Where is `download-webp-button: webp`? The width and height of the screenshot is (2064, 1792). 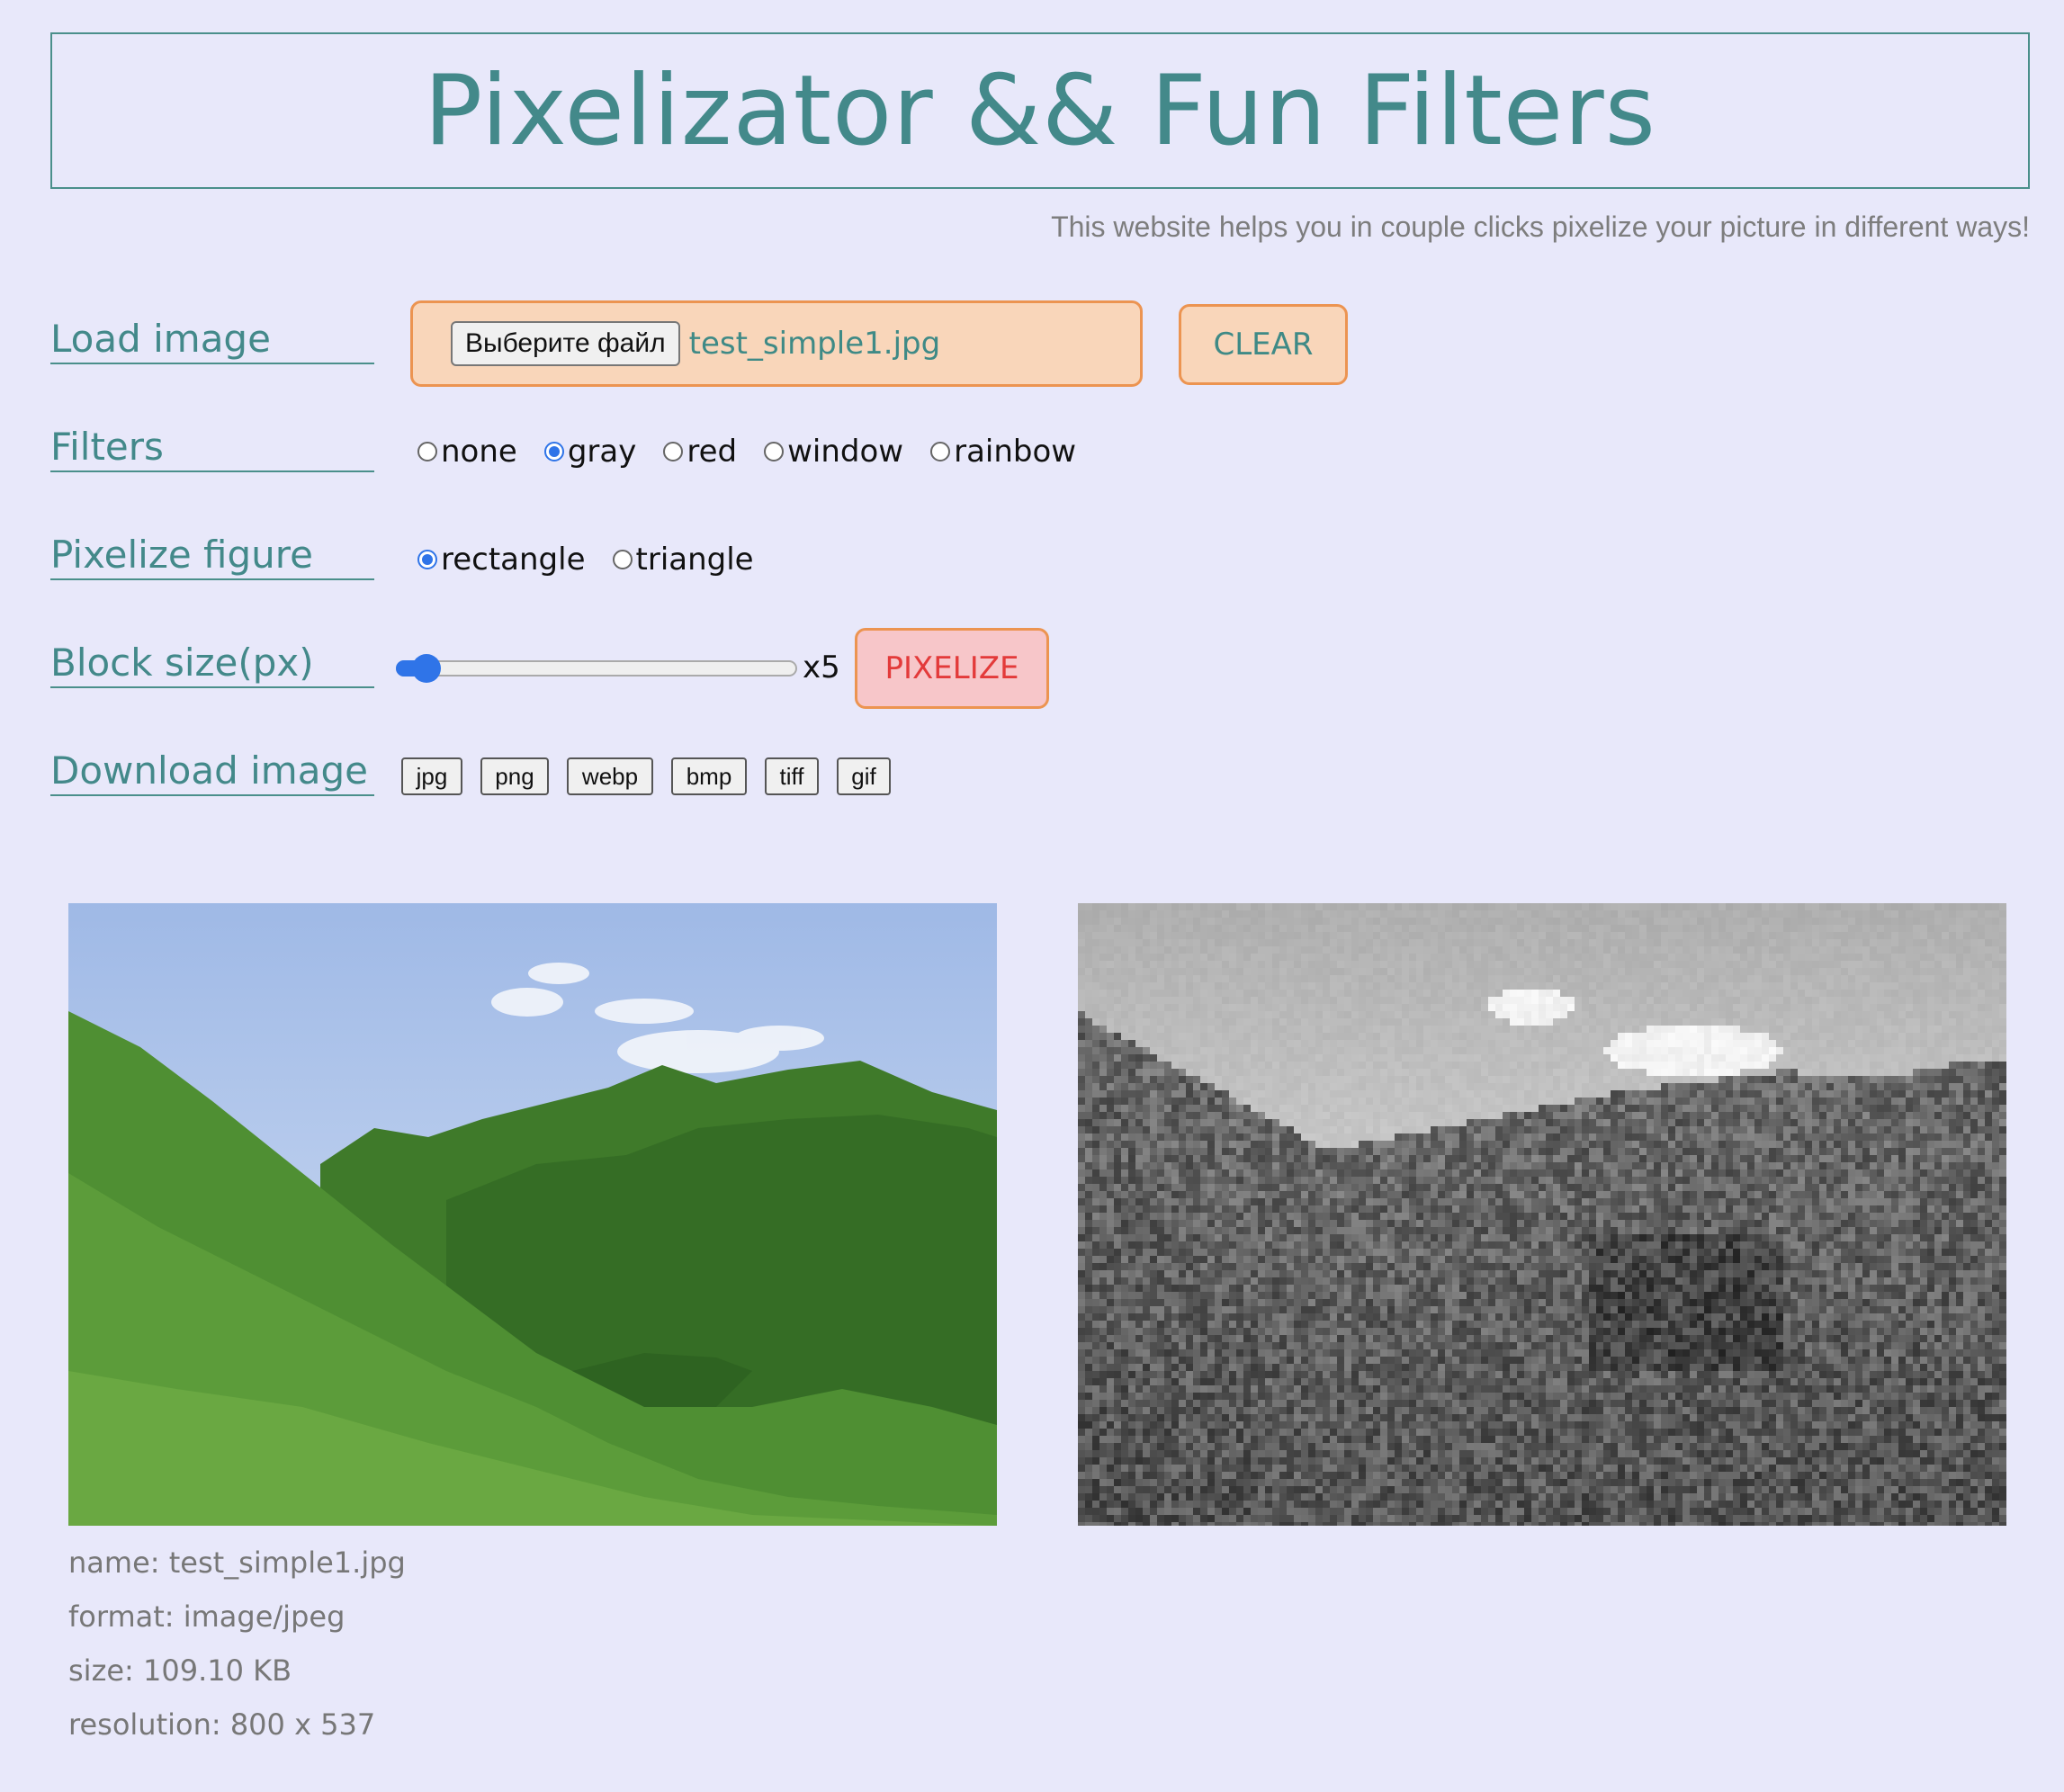 download-webp-button: webp is located at coordinates (610, 776).